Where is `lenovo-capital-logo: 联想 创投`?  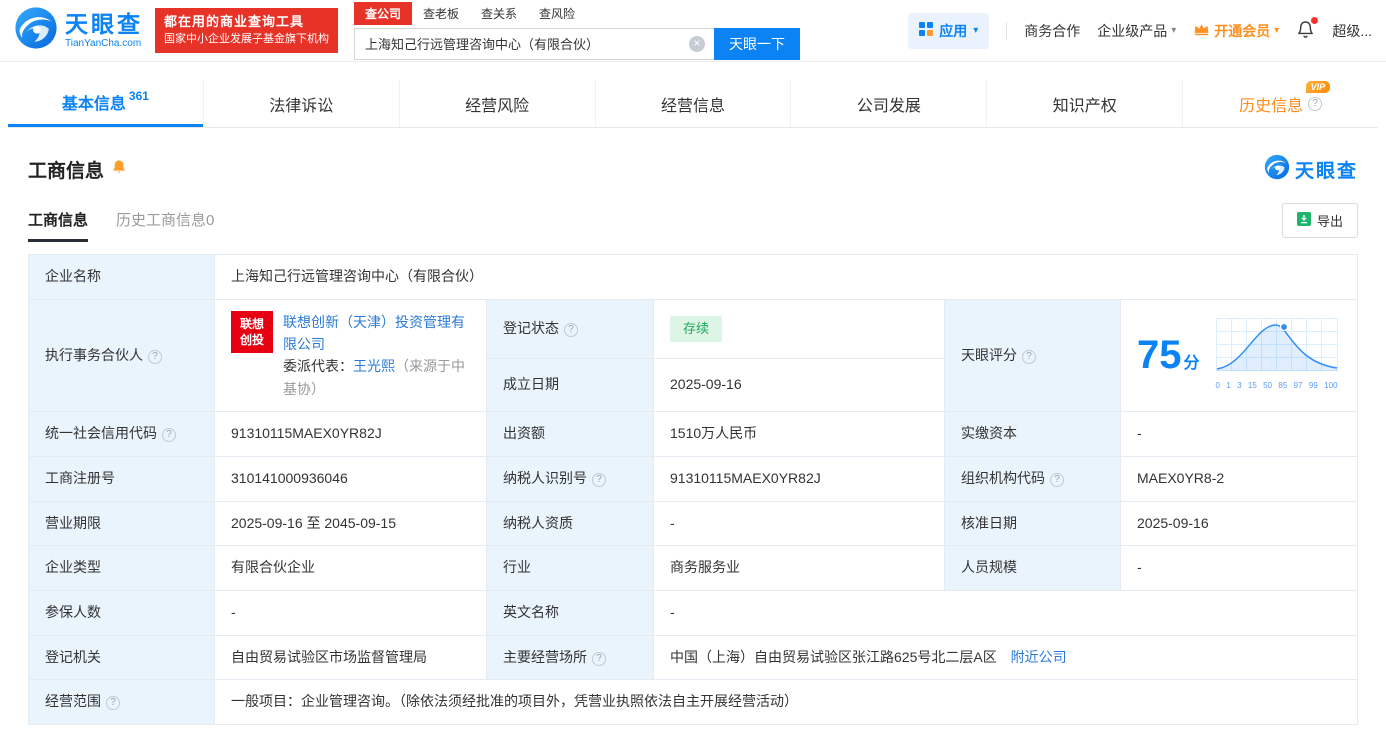
lenovo-capital-logo: 联想 创投 is located at coordinates (252, 331).